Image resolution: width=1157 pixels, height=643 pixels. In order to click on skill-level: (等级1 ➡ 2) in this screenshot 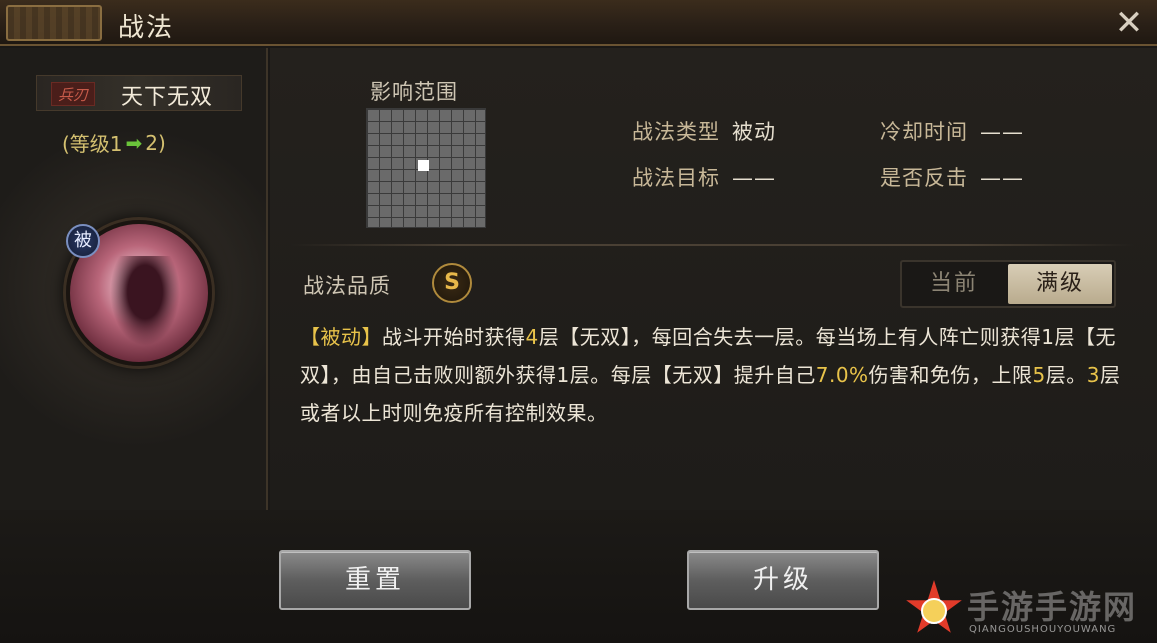, I will do `click(114, 142)`.